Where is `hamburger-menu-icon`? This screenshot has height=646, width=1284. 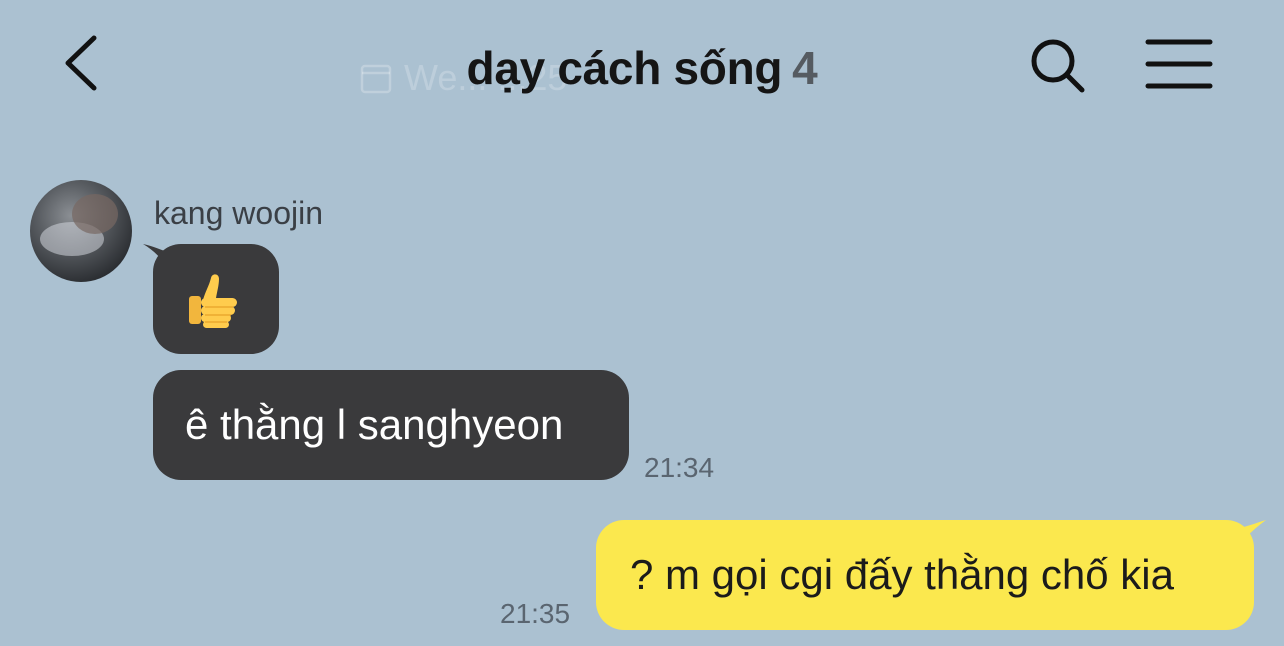 hamburger-menu-icon is located at coordinates (1179, 64).